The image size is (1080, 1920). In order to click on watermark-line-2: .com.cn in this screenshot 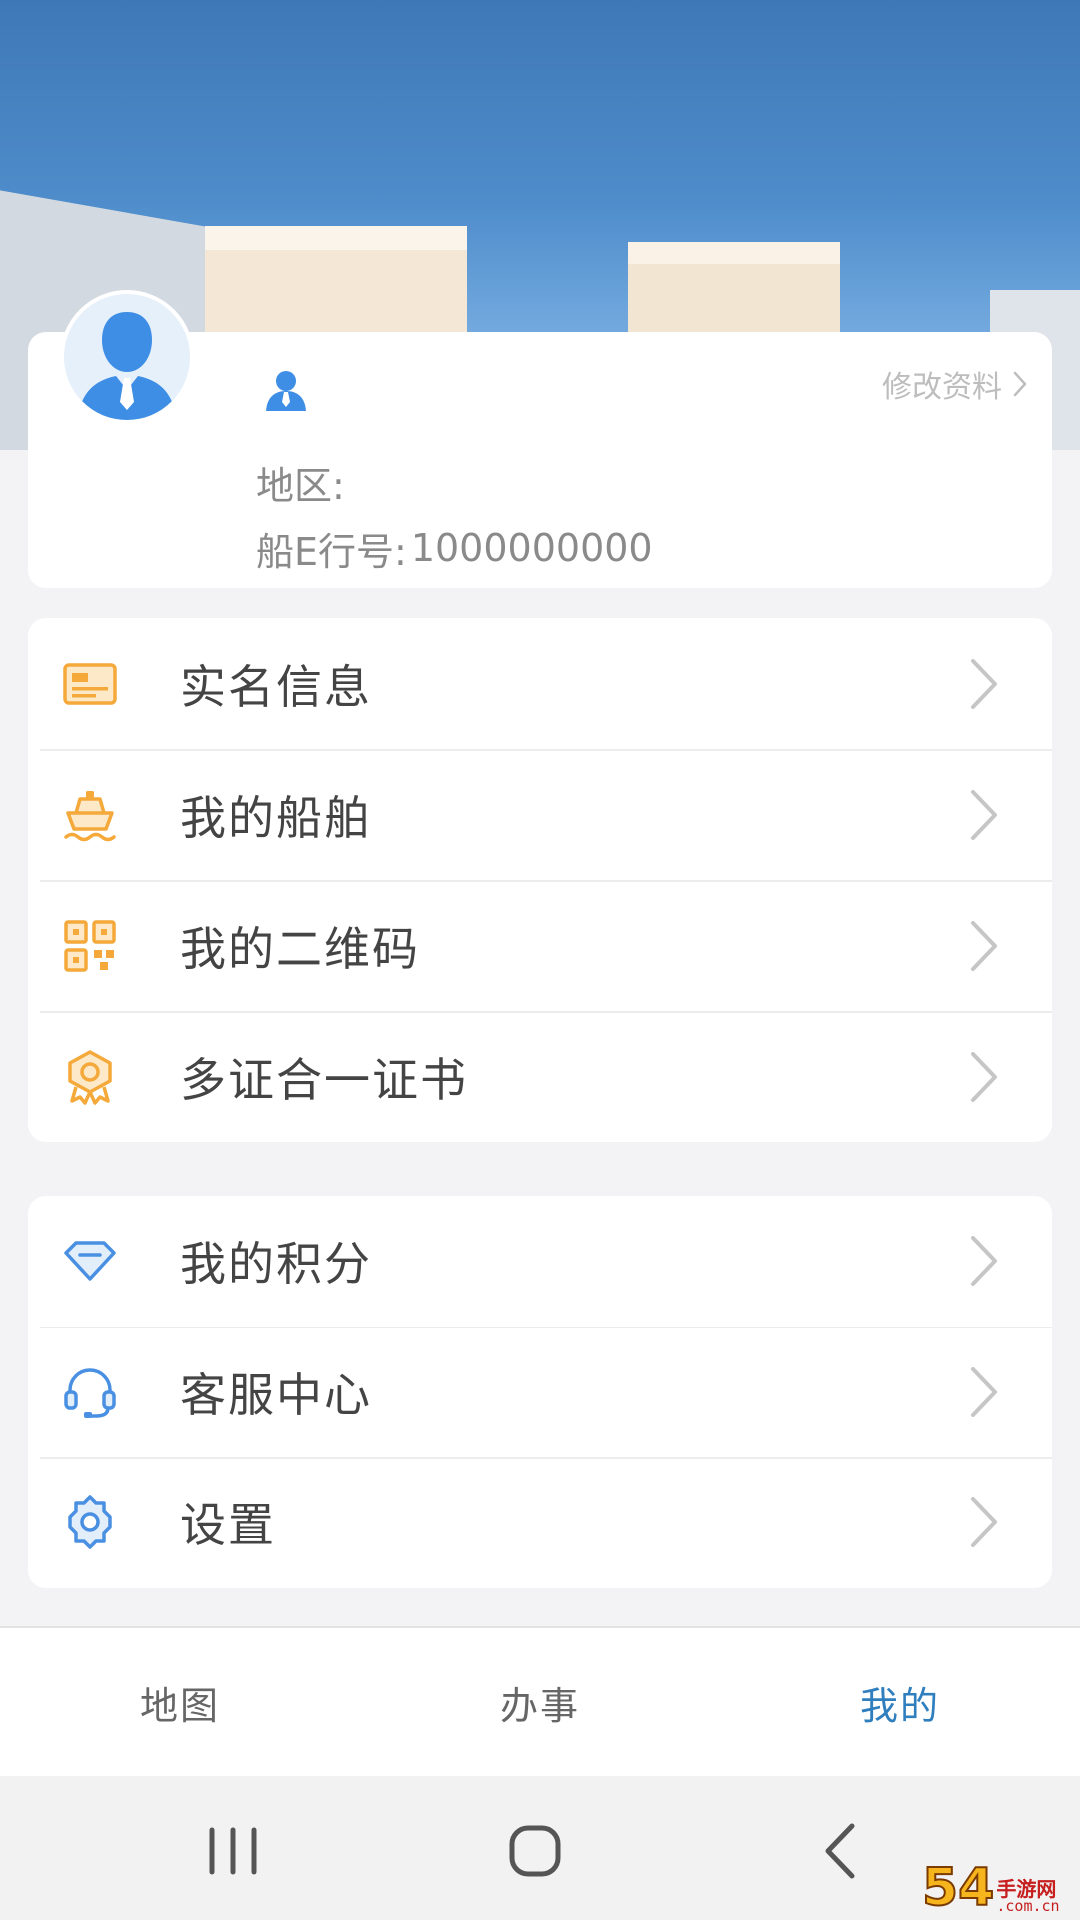, I will do `click(1028, 1906)`.